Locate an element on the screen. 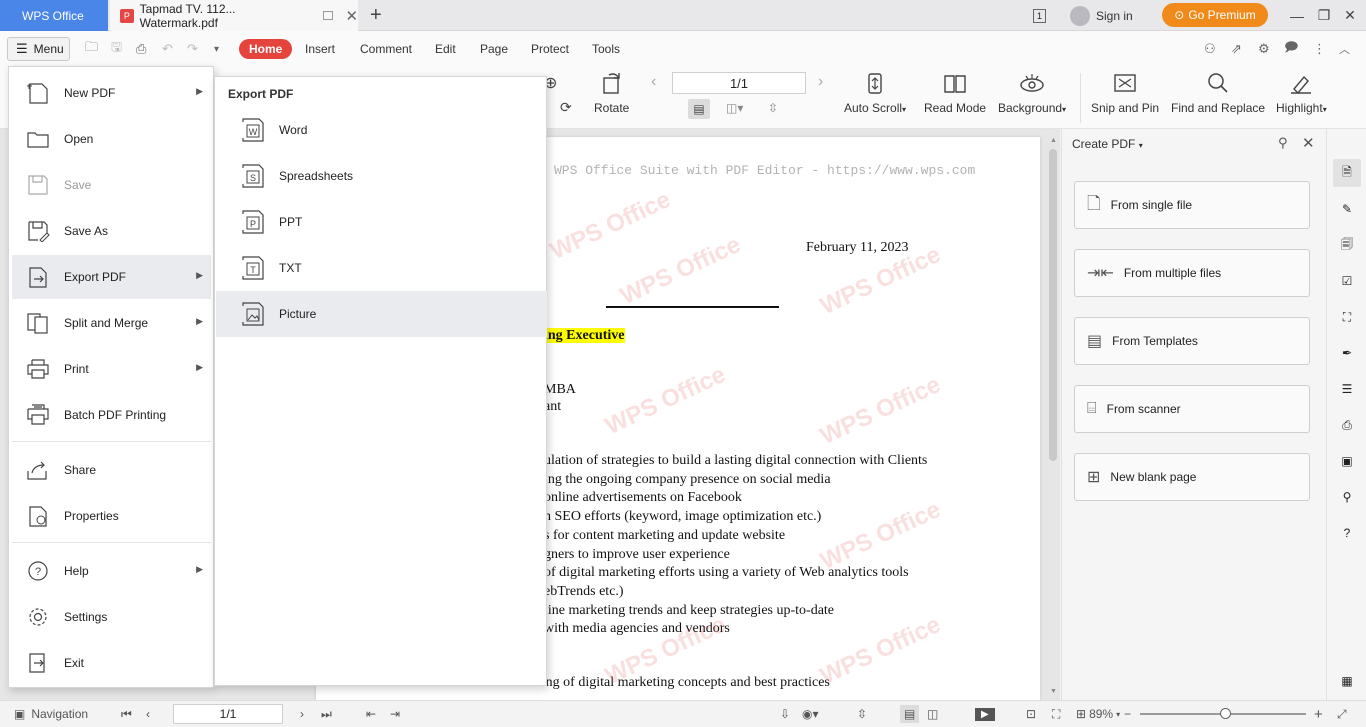 The width and height of the screenshot is (1366, 727). single-page-view-icon: ▤ is located at coordinates (699, 109).